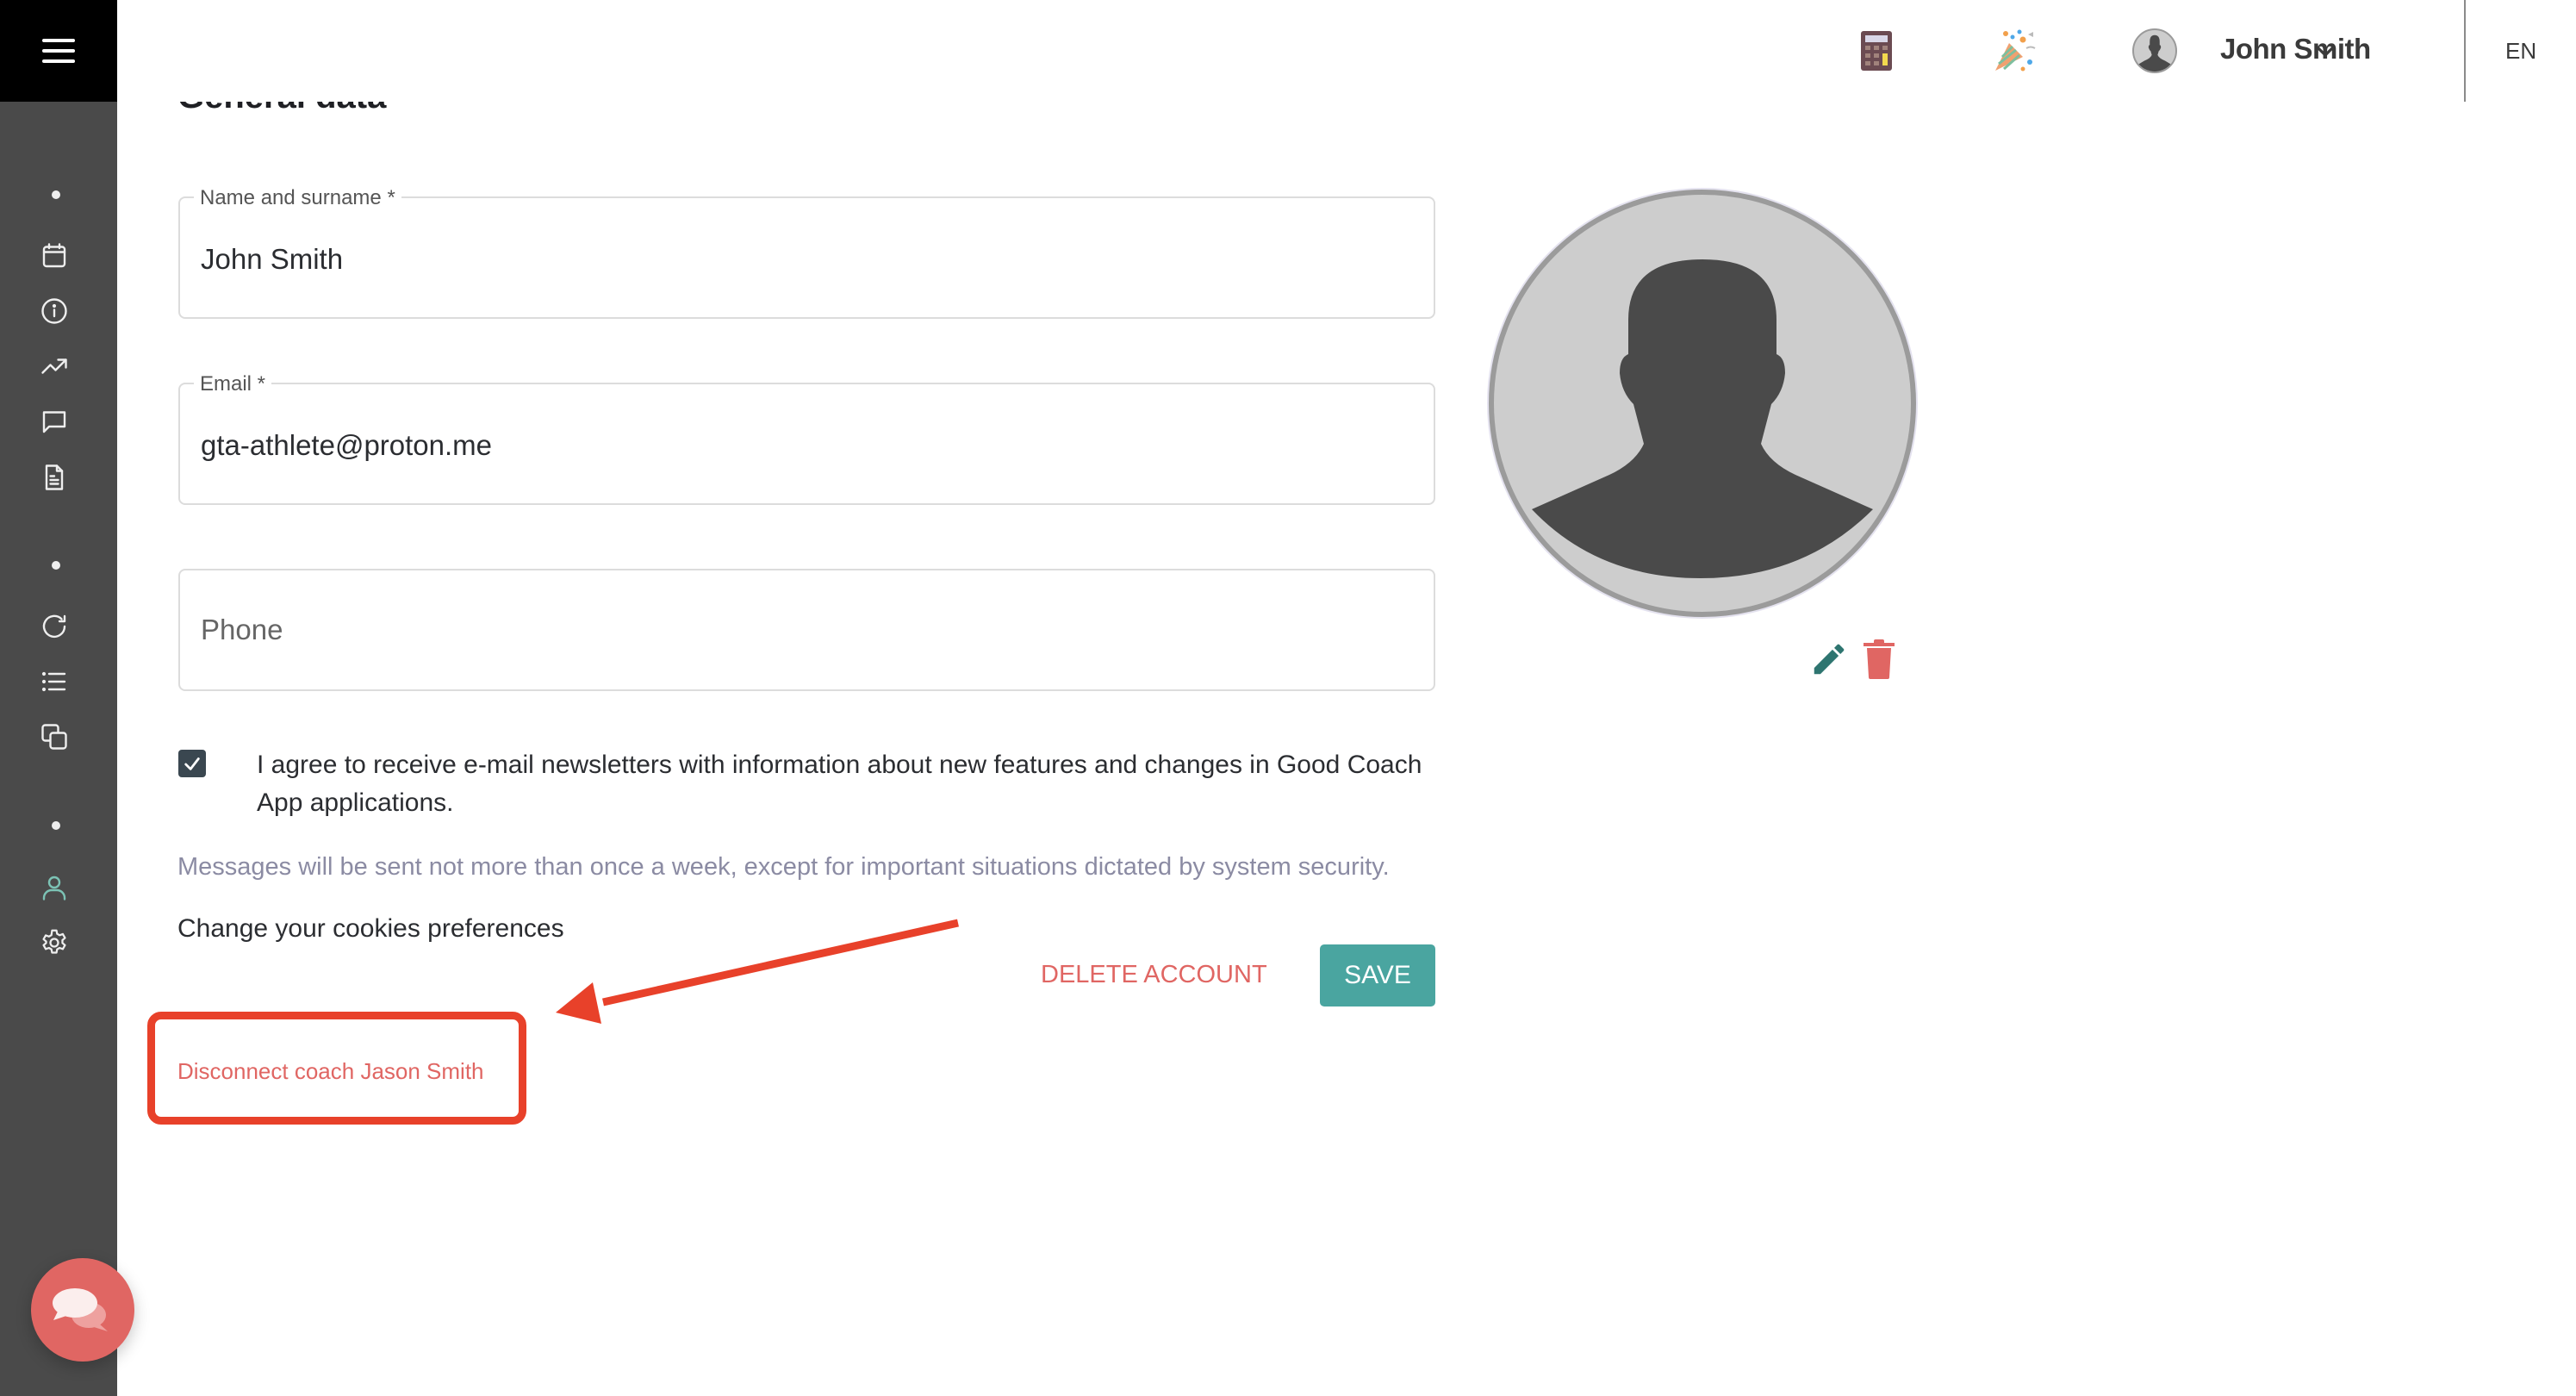 The image size is (2576, 1396). I want to click on sidebar-item-documents, so click(55, 477).